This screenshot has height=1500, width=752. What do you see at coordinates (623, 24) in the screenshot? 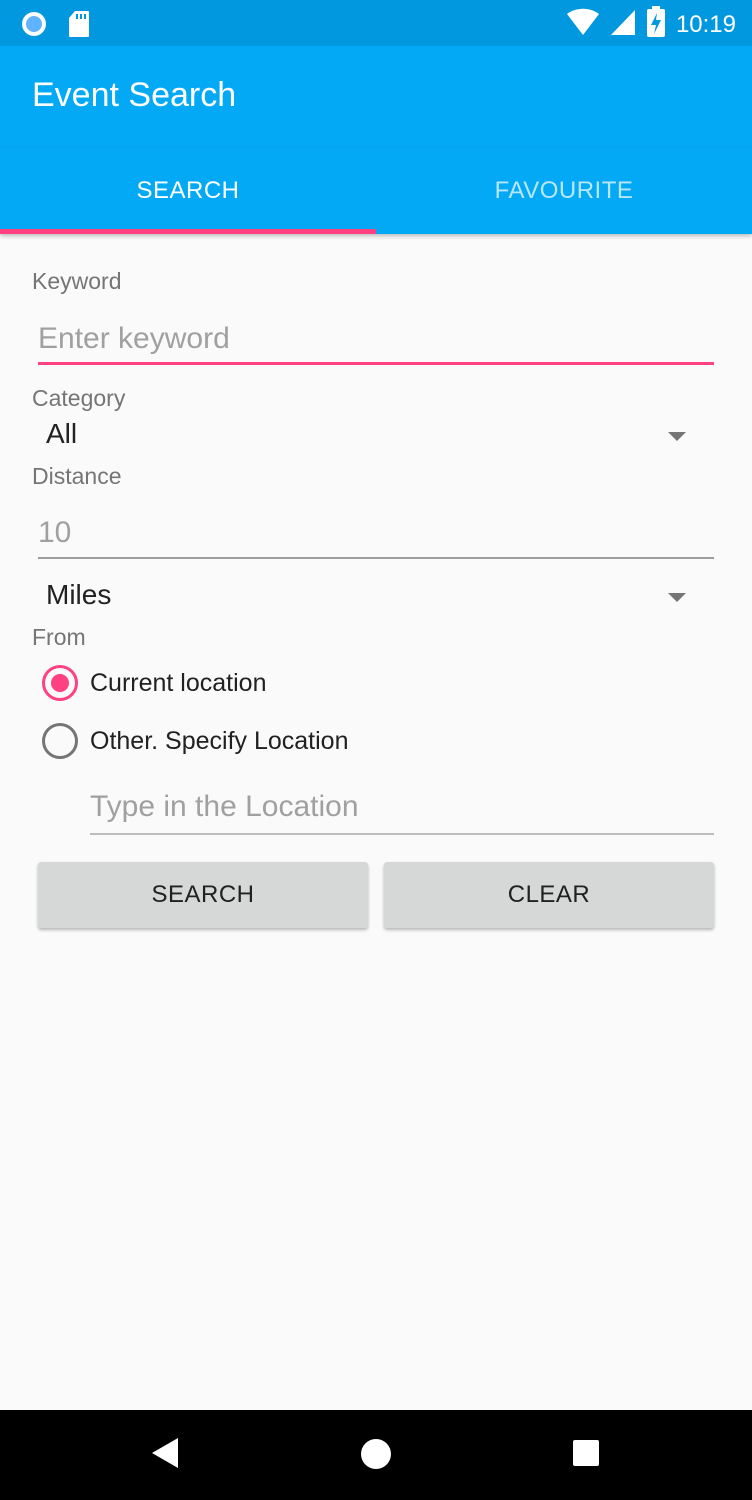
I see `cell-signal-icon` at bounding box center [623, 24].